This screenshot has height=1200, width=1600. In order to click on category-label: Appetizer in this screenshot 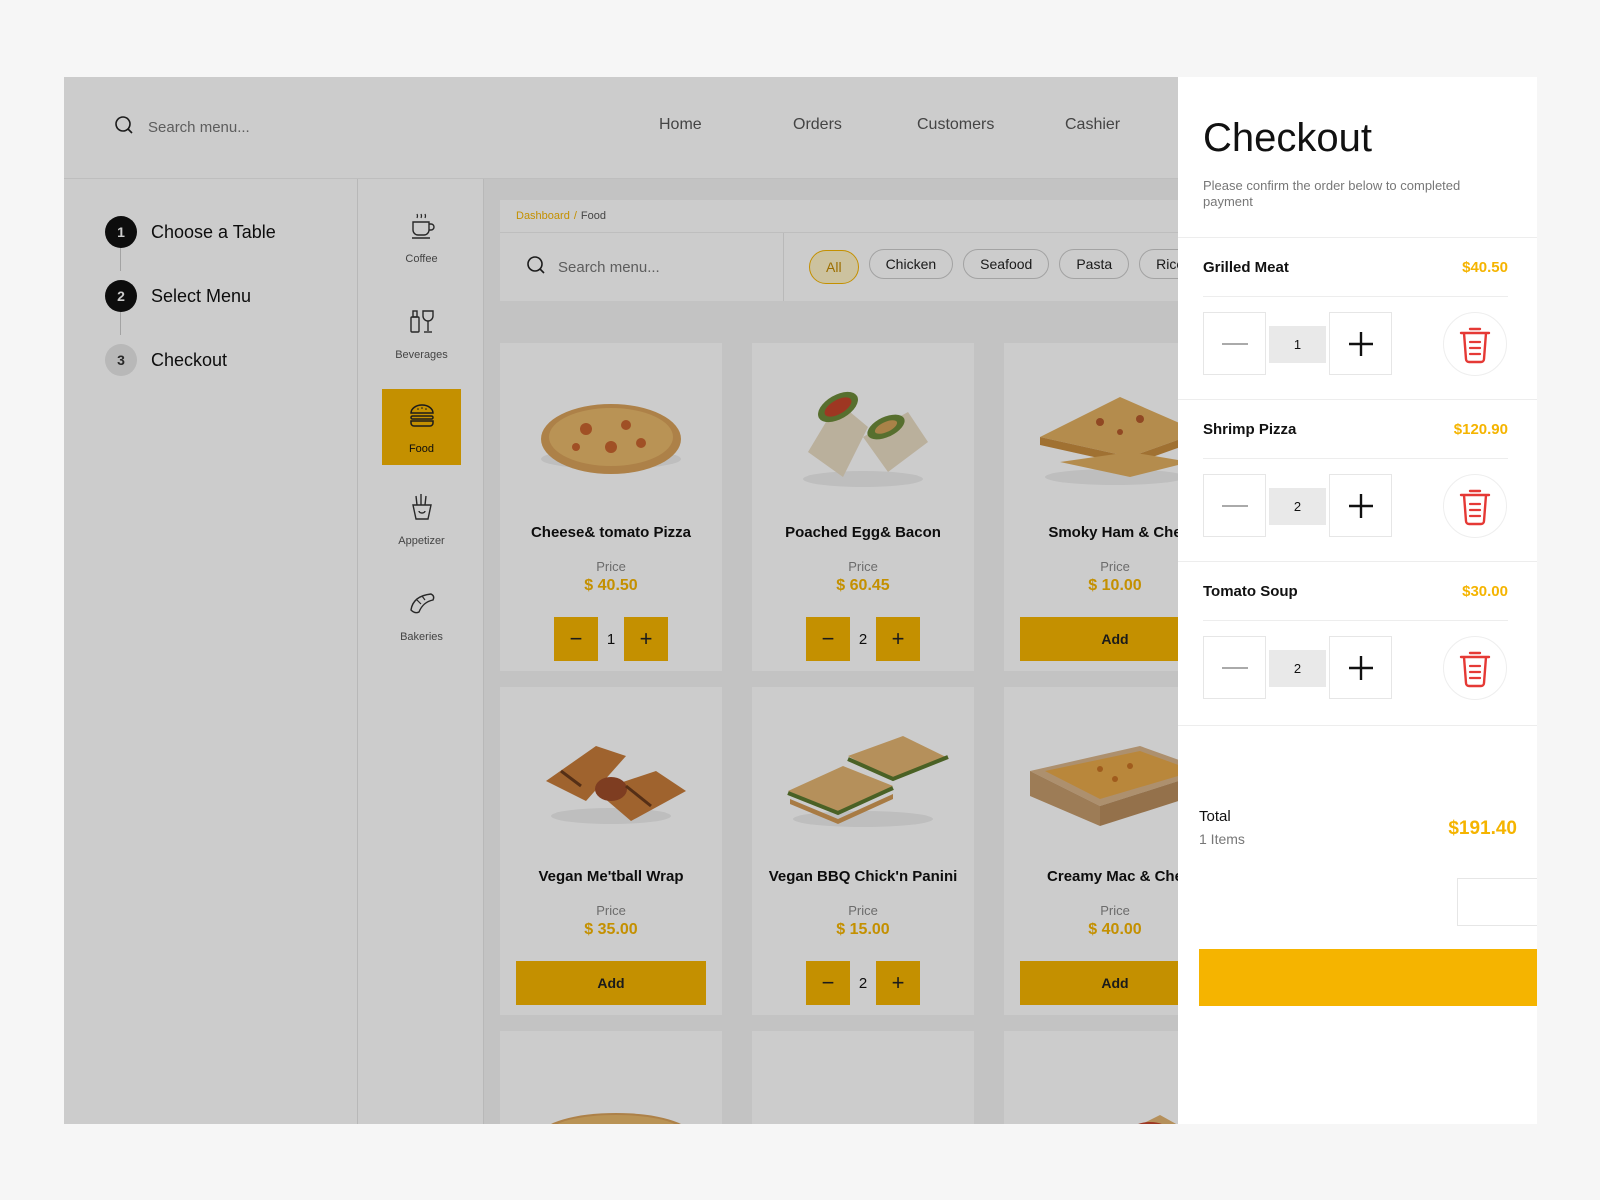, I will do `click(421, 540)`.